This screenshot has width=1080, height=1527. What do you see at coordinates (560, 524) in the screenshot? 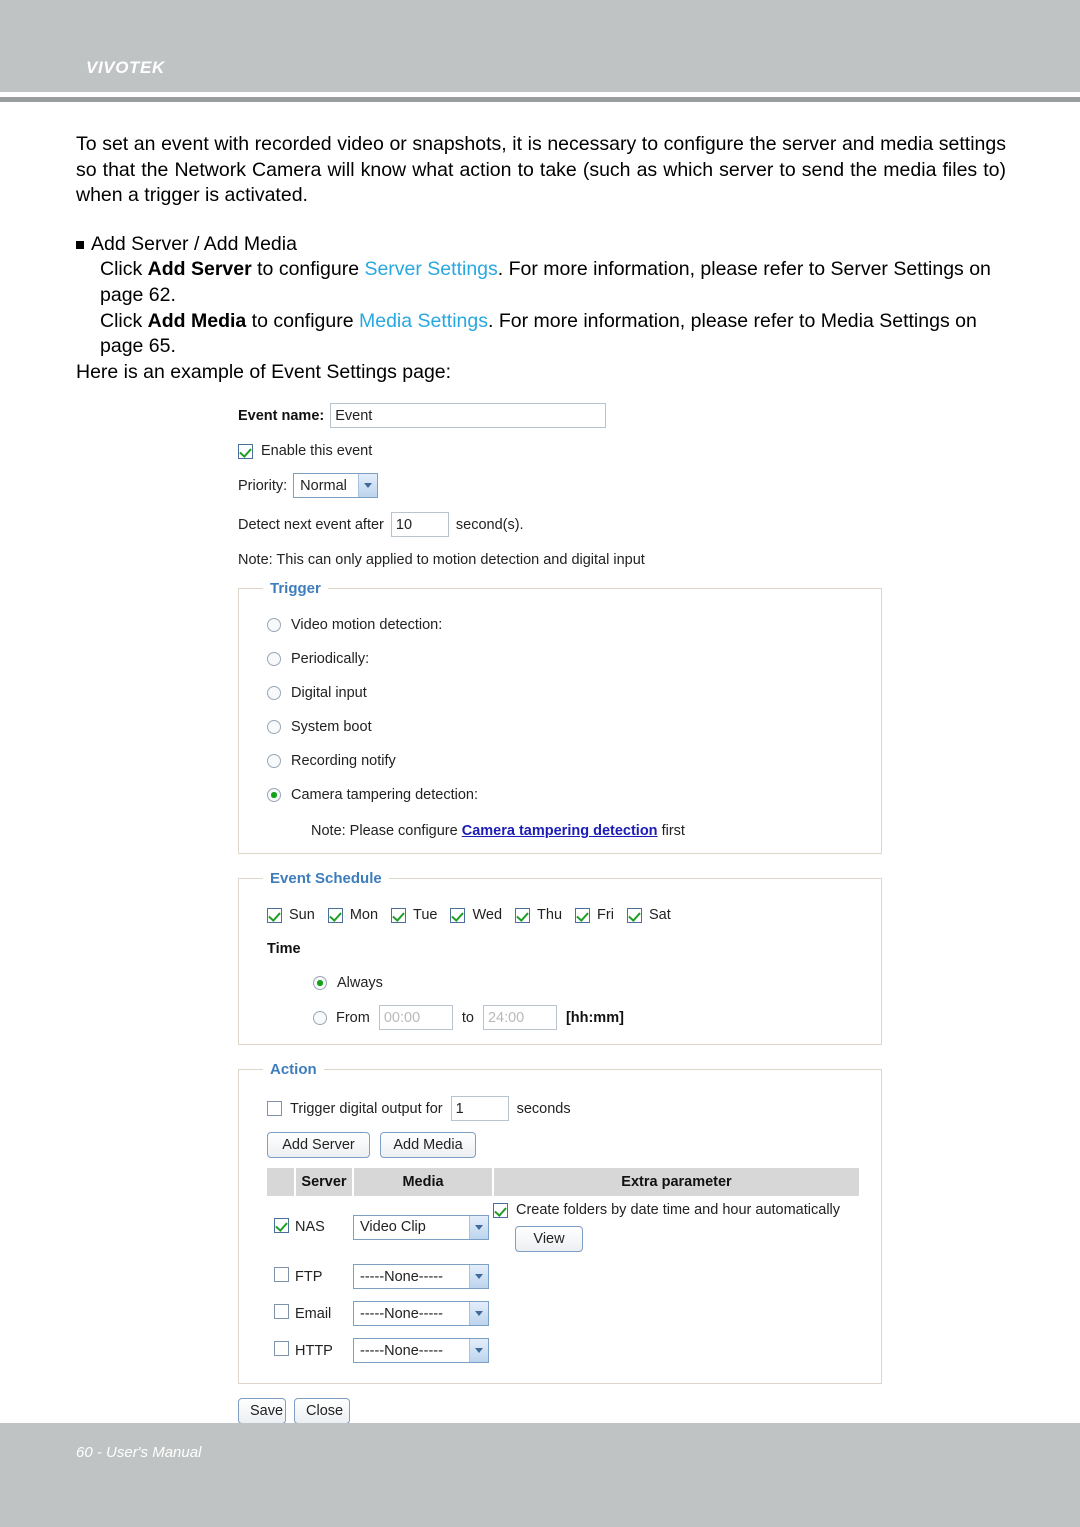
I see `detect-next-event-row: Detect next event after second(s).` at bounding box center [560, 524].